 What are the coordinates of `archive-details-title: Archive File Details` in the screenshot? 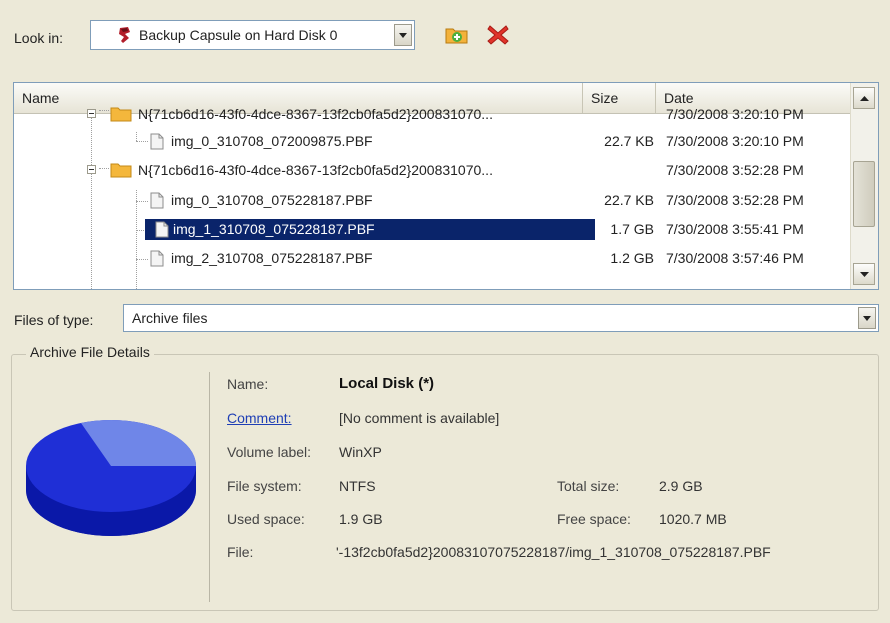 It's located at (90, 352).